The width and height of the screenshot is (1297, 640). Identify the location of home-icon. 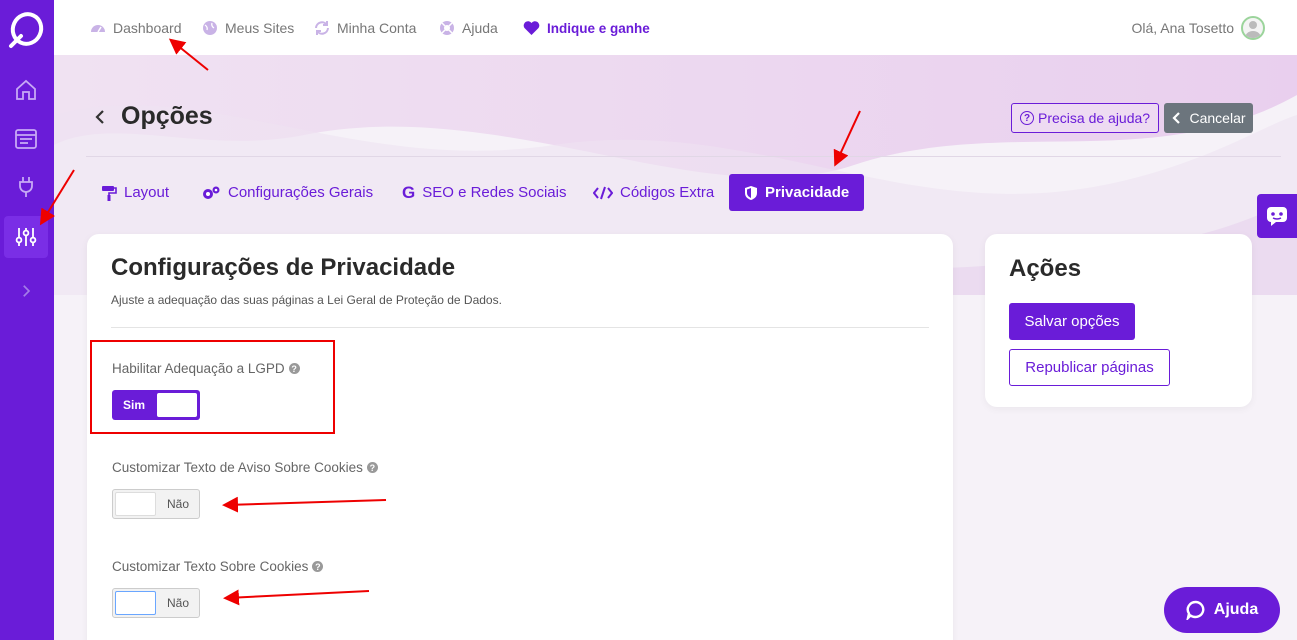
(26, 89).